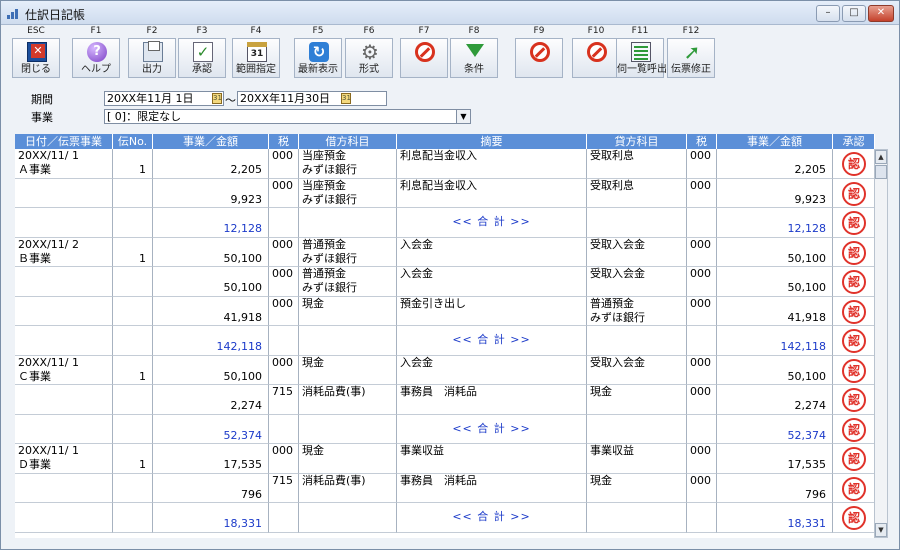 Image resolution: width=900 pixels, height=550 pixels. I want to click on toolbar-button-f1: ? ヘルプ, so click(96, 58).